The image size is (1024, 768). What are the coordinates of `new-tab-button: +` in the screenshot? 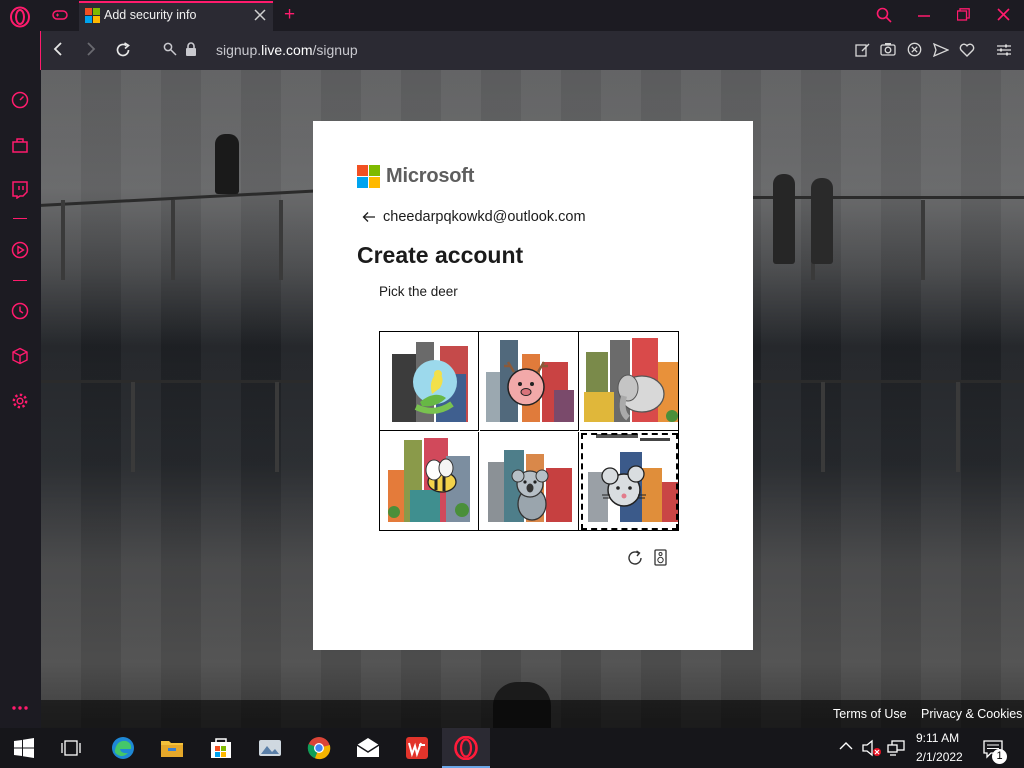 It's located at (289, 15).